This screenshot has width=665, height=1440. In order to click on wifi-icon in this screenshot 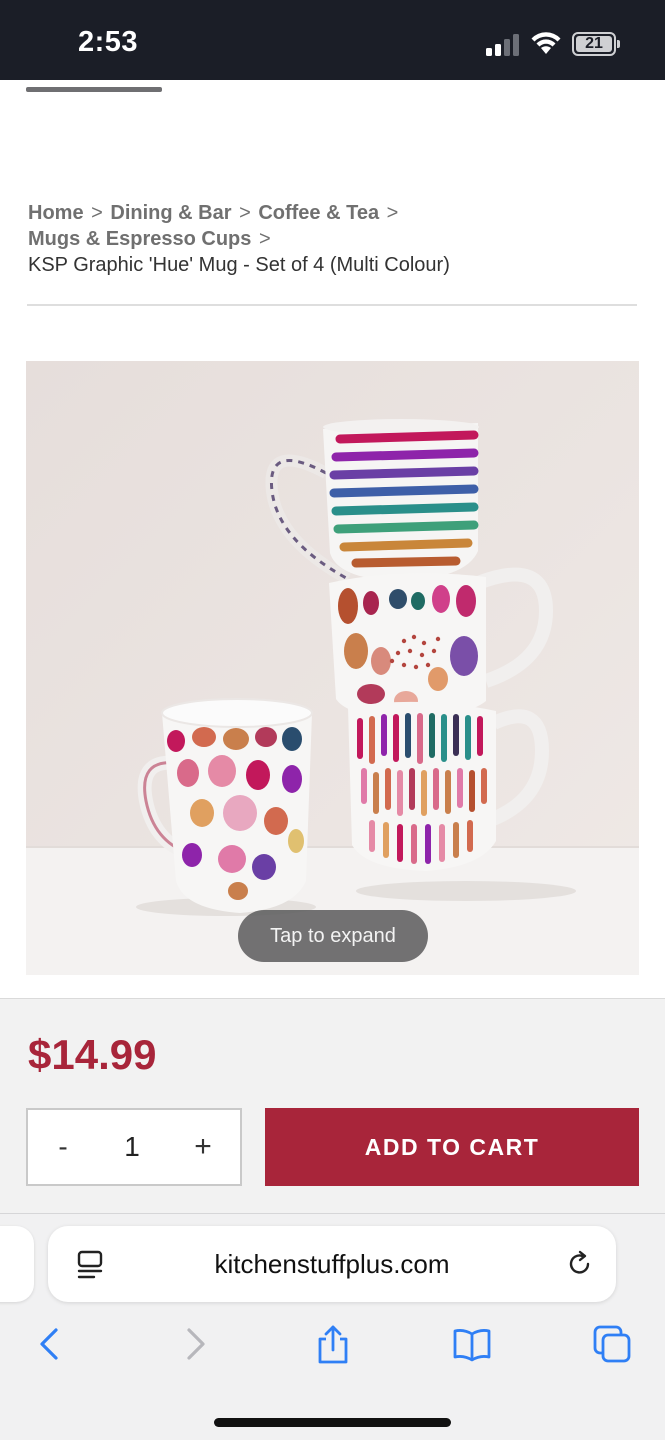, I will do `click(546, 43)`.